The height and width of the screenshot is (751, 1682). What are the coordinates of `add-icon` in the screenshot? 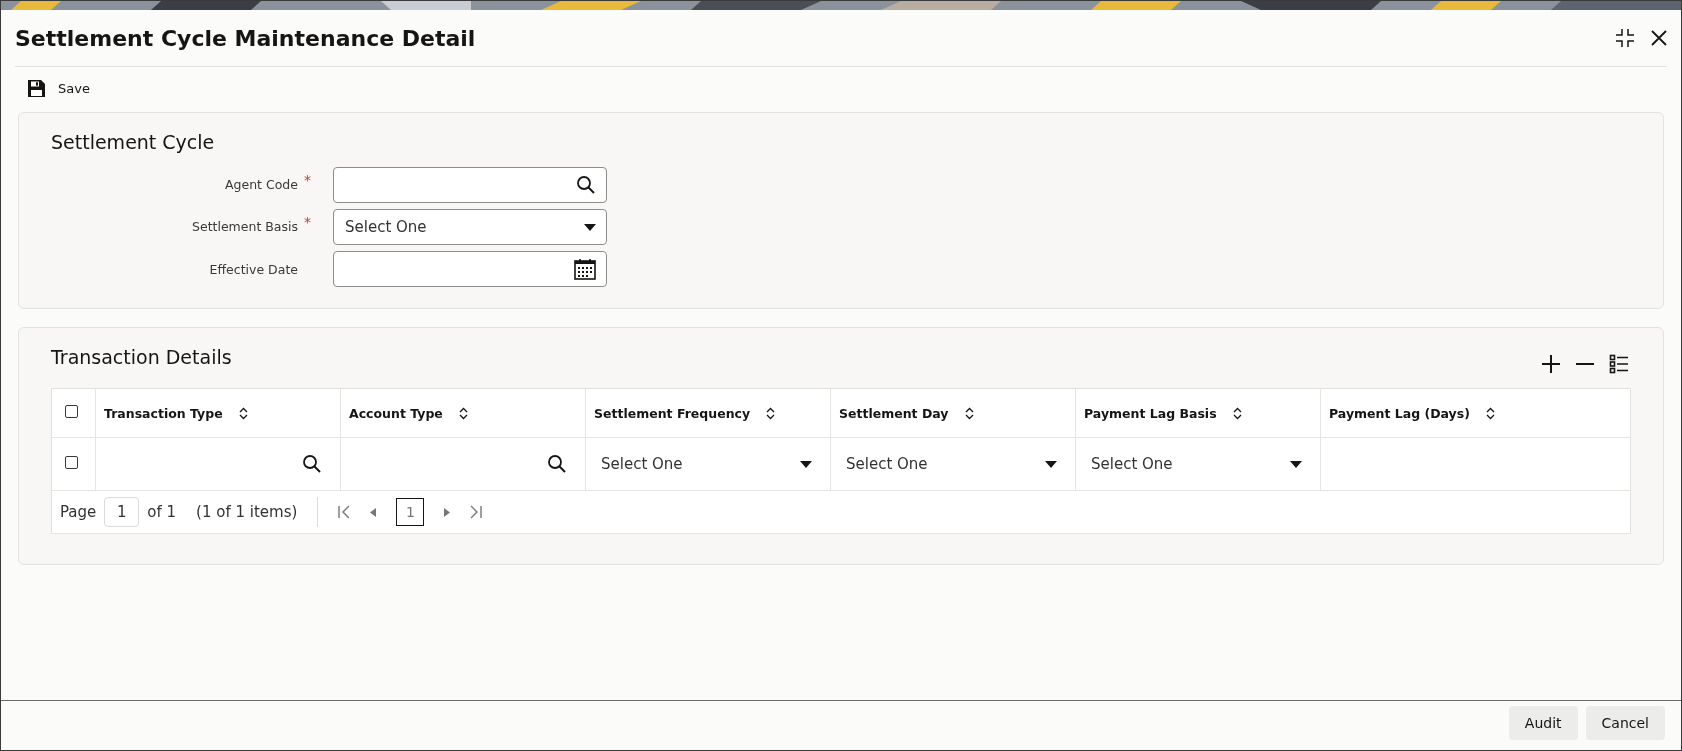 It's located at (1551, 364).